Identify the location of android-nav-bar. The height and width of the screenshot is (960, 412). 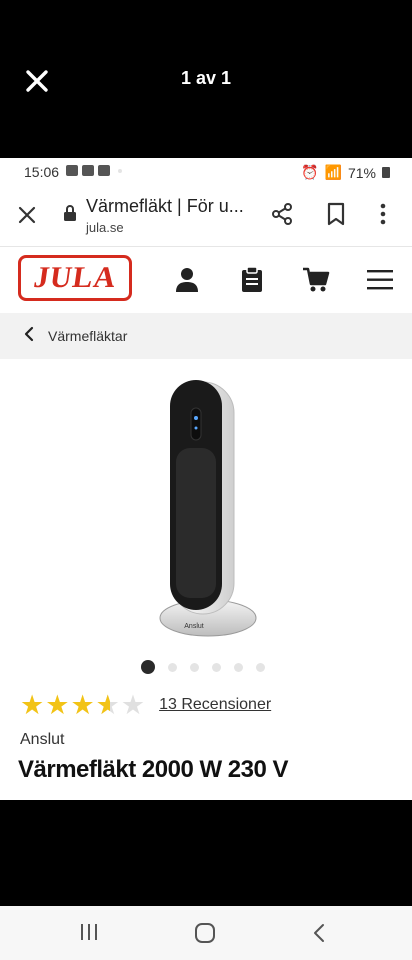
(206, 933).